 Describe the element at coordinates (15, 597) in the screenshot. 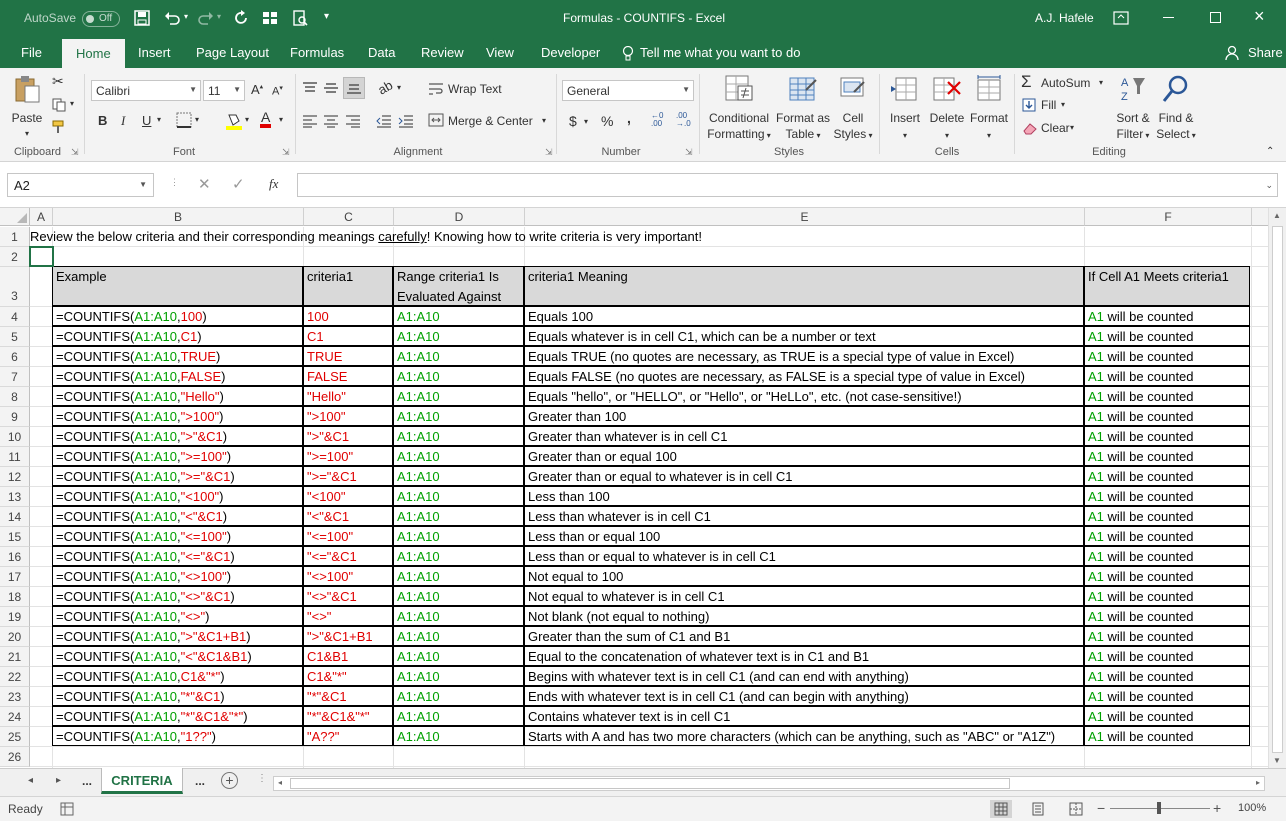

I see `row-header-18: 18` at that location.